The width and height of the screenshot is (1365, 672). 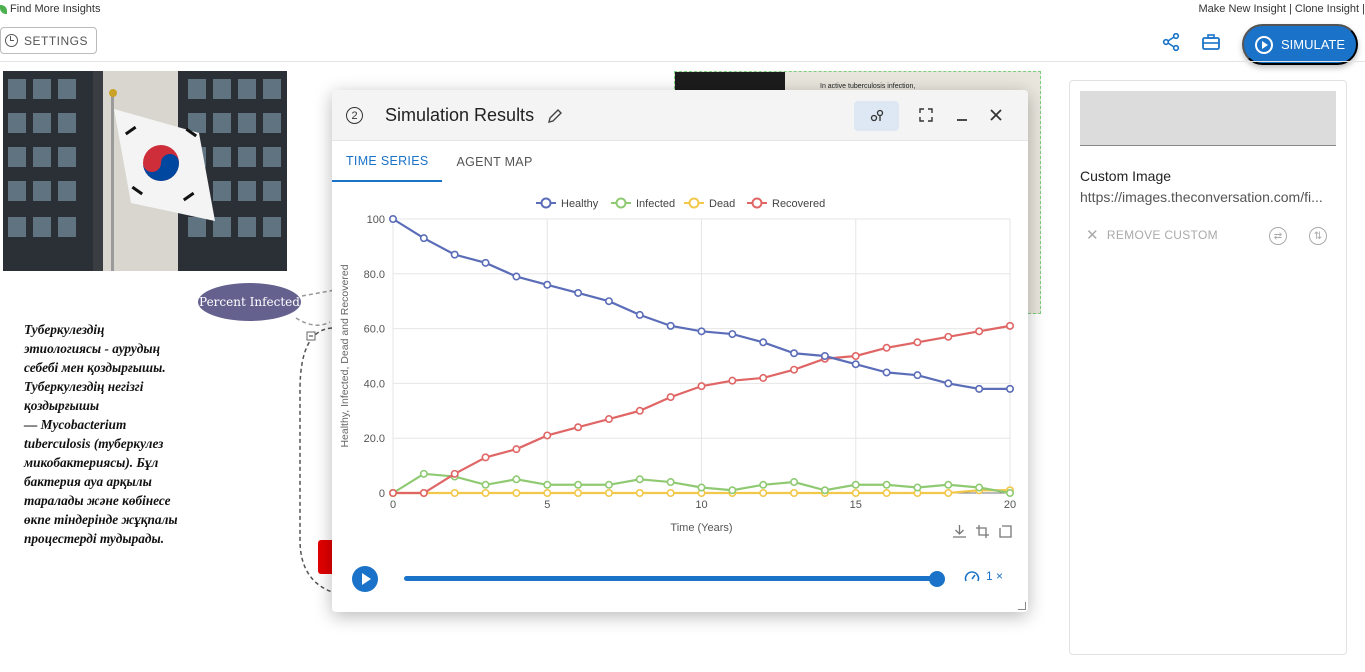 What do you see at coordinates (387, 162) in the screenshot?
I see `tab-time-series: TIME SERIES` at bounding box center [387, 162].